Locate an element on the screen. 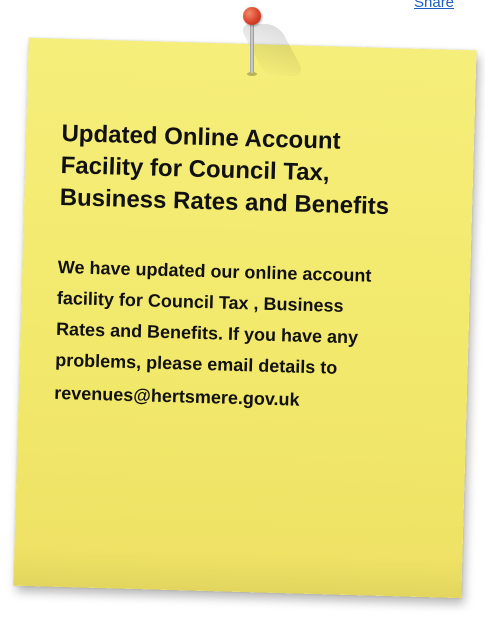  pushpin-icon is located at coordinates (252, 16).